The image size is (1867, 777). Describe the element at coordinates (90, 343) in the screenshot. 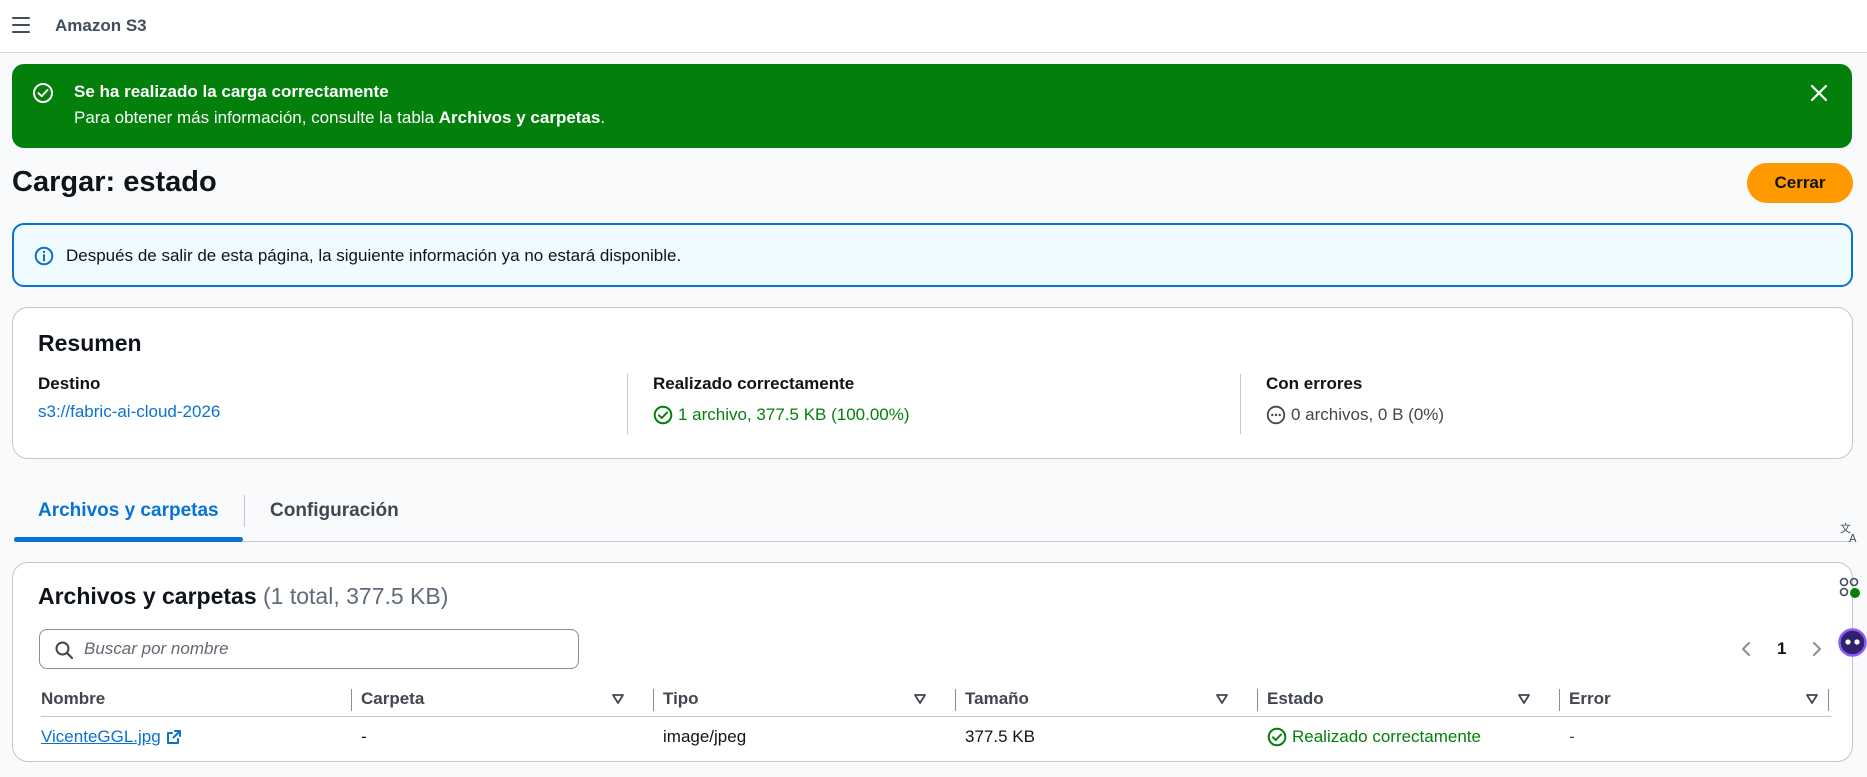

I see `summary-title: Resumen` at that location.